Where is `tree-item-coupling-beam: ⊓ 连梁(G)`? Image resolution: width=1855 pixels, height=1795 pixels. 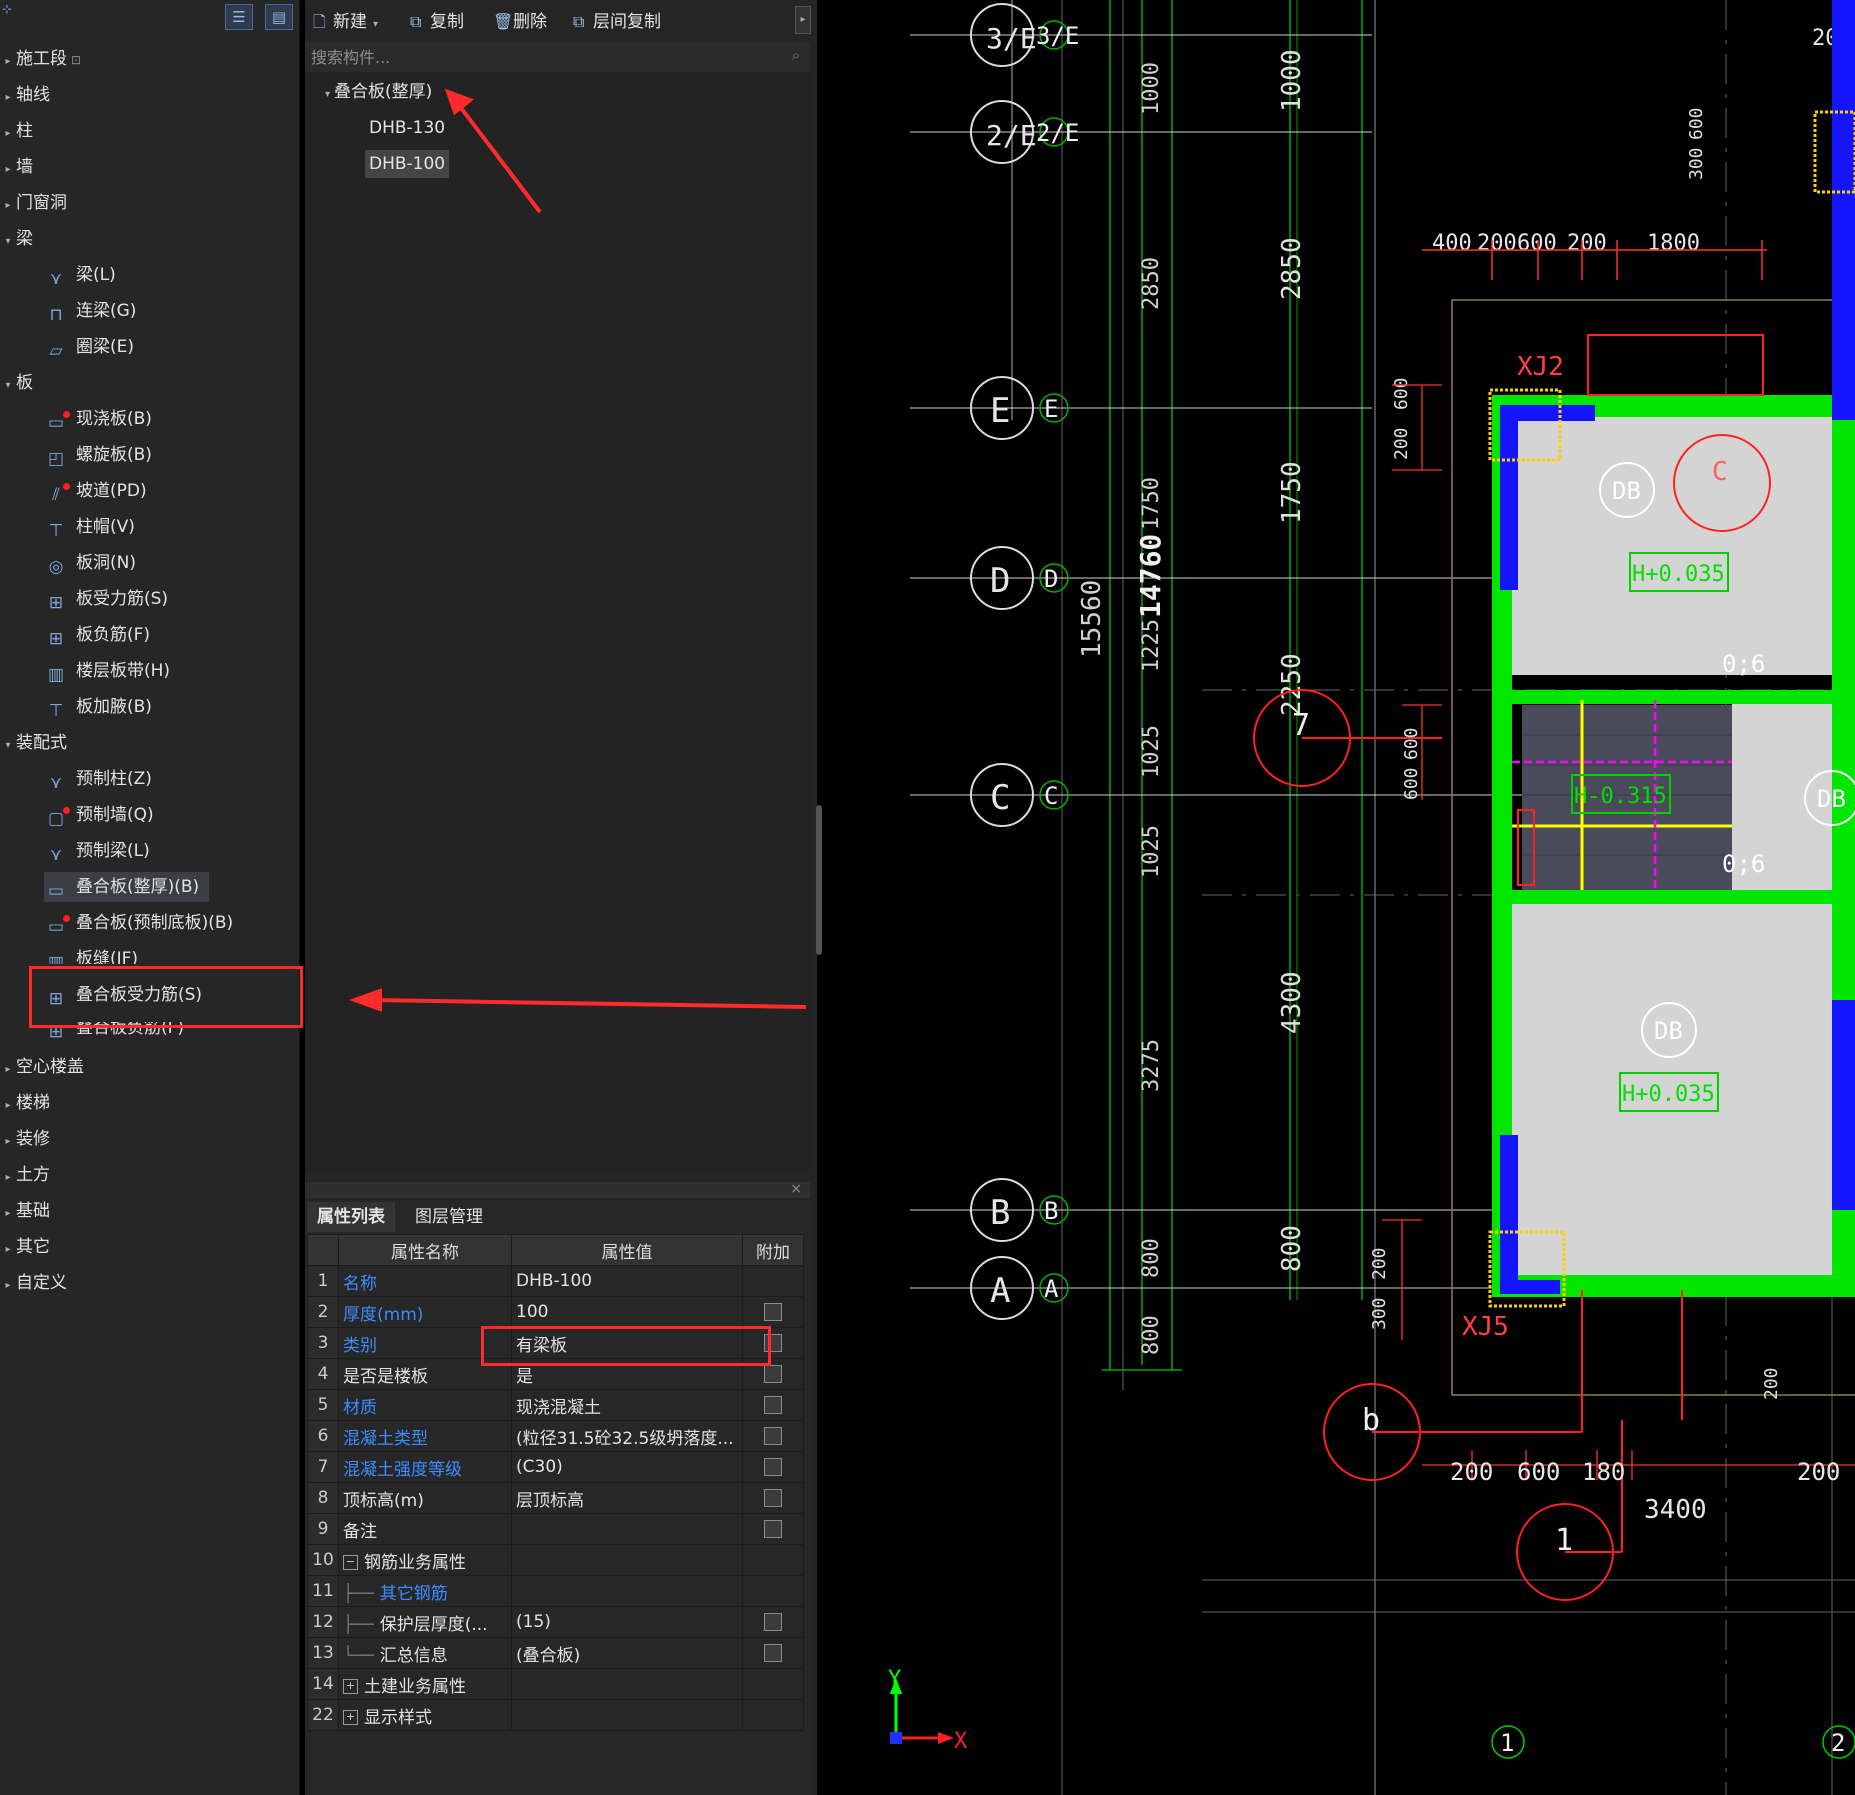
tree-item-coupling-beam: ⊓ 连梁(G) is located at coordinates (90, 311).